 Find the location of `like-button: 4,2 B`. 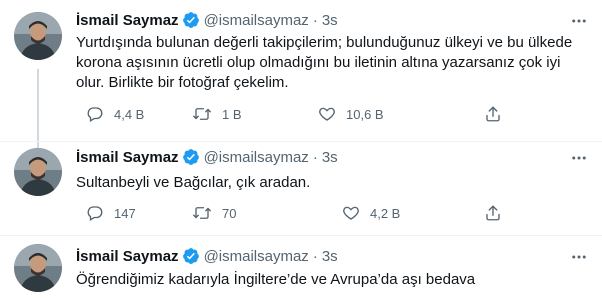

like-button: 4,2 B is located at coordinates (371, 213).